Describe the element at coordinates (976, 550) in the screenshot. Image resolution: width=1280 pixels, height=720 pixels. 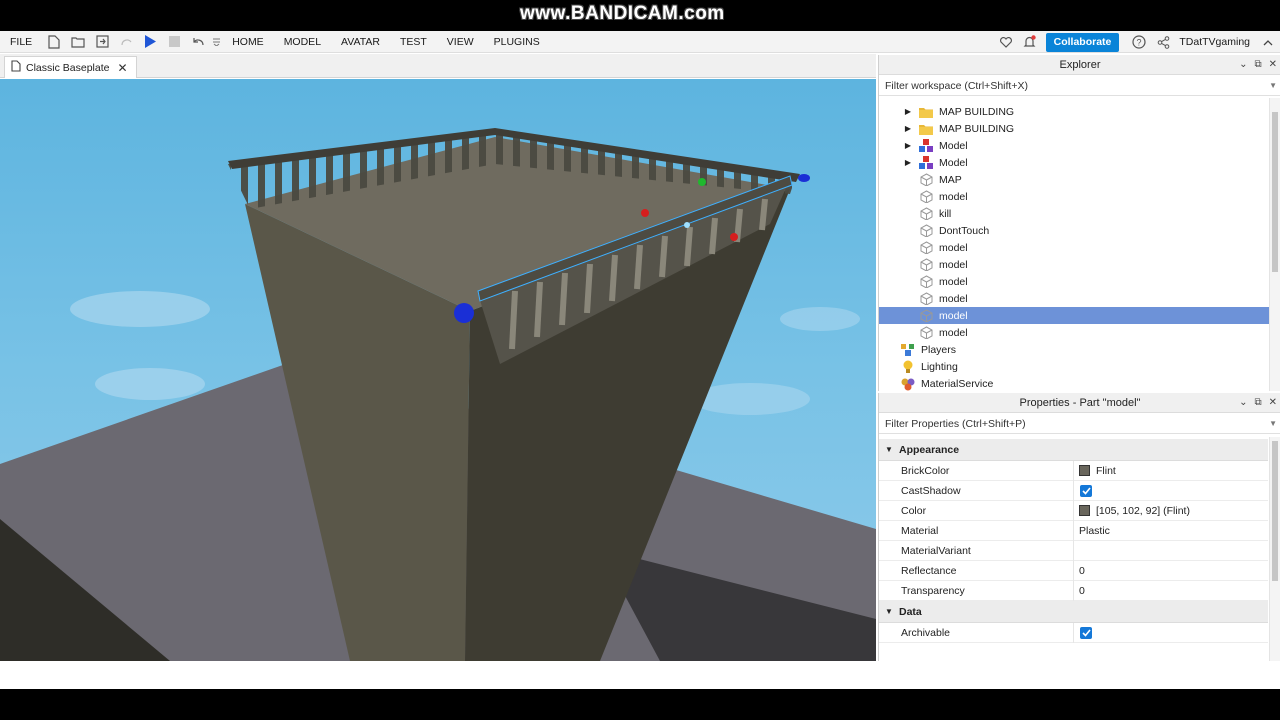
I see `property-name: MaterialVariant` at that location.